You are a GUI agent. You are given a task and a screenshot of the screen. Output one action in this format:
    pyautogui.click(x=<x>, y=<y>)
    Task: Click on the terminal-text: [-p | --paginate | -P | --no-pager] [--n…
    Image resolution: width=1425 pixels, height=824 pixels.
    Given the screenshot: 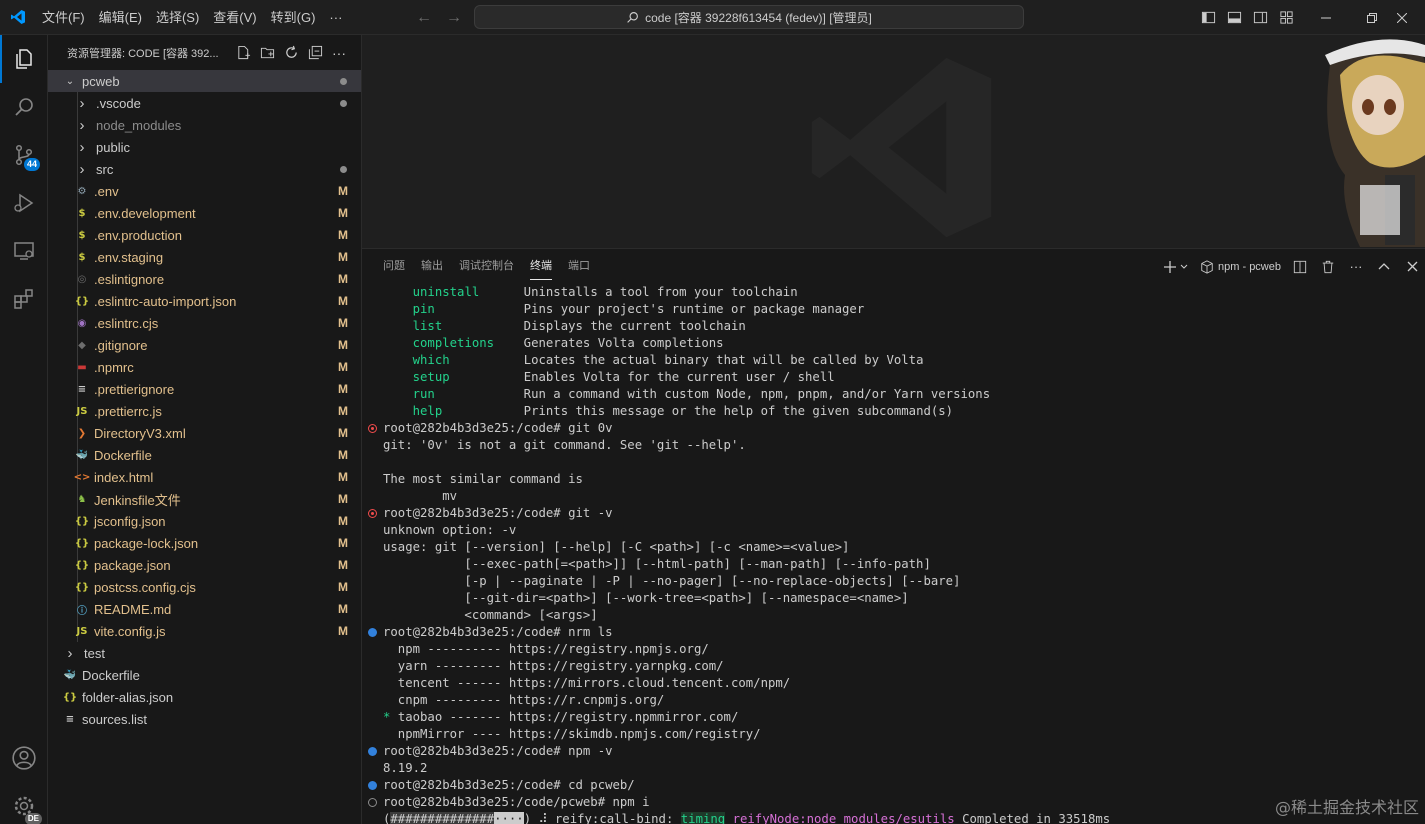 What is the action you would take?
    pyautogui.click(x=672, y=581)
    